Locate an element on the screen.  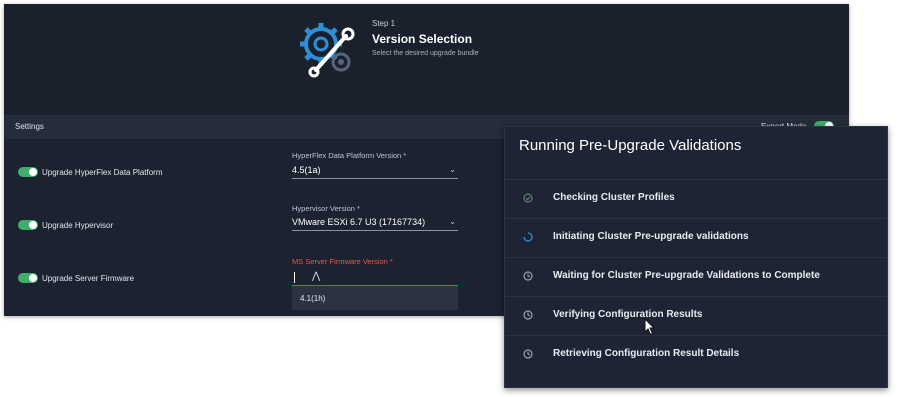
validation-label: Retrieving Configuration Result Details is located at coordinates (646, 353).